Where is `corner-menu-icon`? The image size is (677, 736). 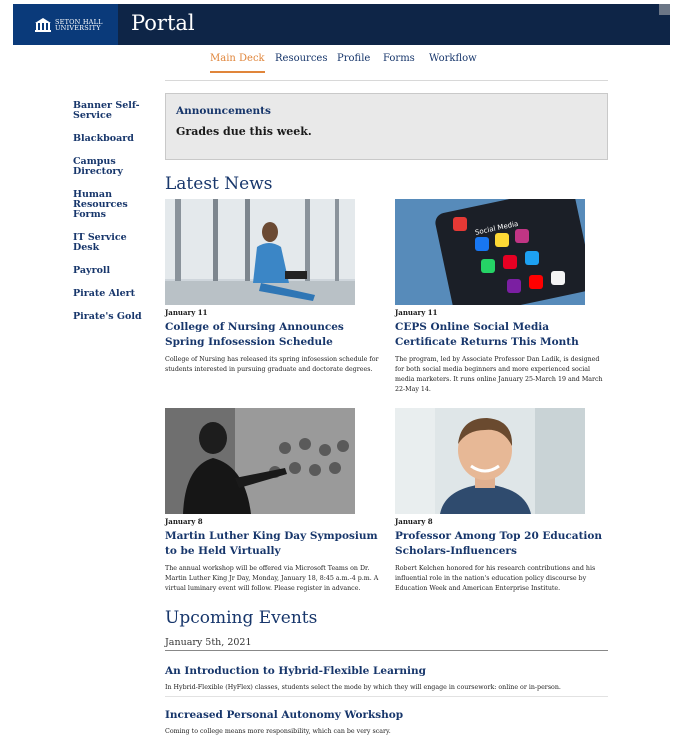
corner-menu-icon is located at coordinates (664, 9).